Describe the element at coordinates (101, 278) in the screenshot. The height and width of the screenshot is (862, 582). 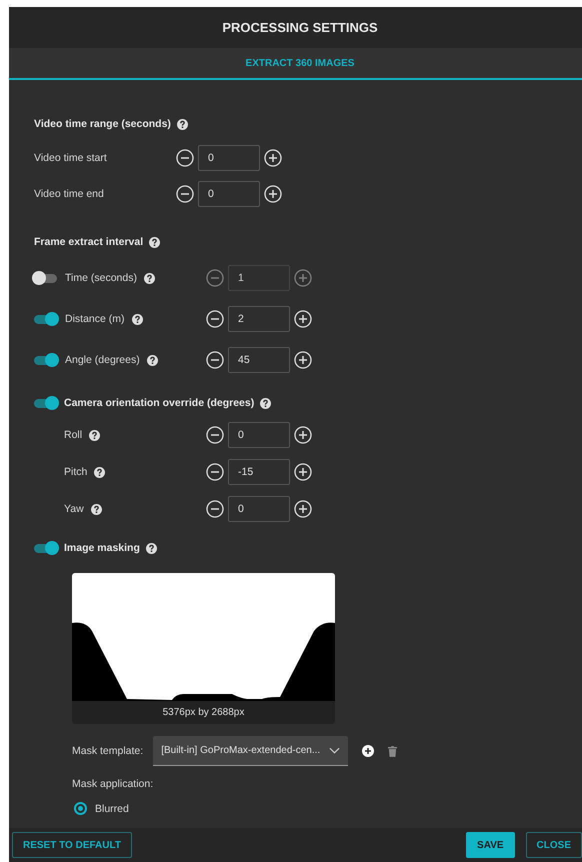
I see `field-label: Time (seconds)` at that location.